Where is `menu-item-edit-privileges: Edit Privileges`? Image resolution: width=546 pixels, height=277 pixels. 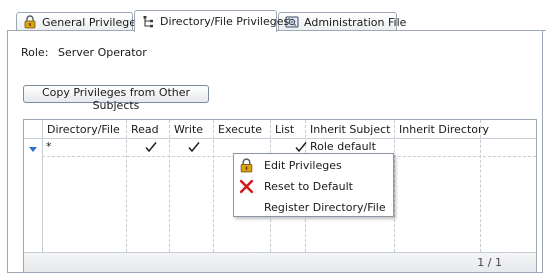
menu-item-edit-privileges: Edit Privileges is located at coordinates (313, 165).